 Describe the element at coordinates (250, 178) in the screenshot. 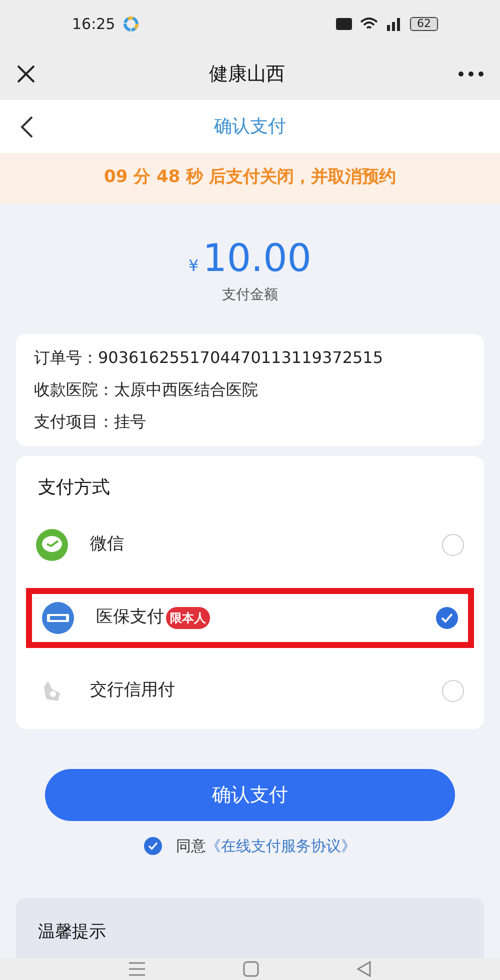

I see `countdown-banner: 09 分 48 秒 后支付关闭，并取消预约` at that location.